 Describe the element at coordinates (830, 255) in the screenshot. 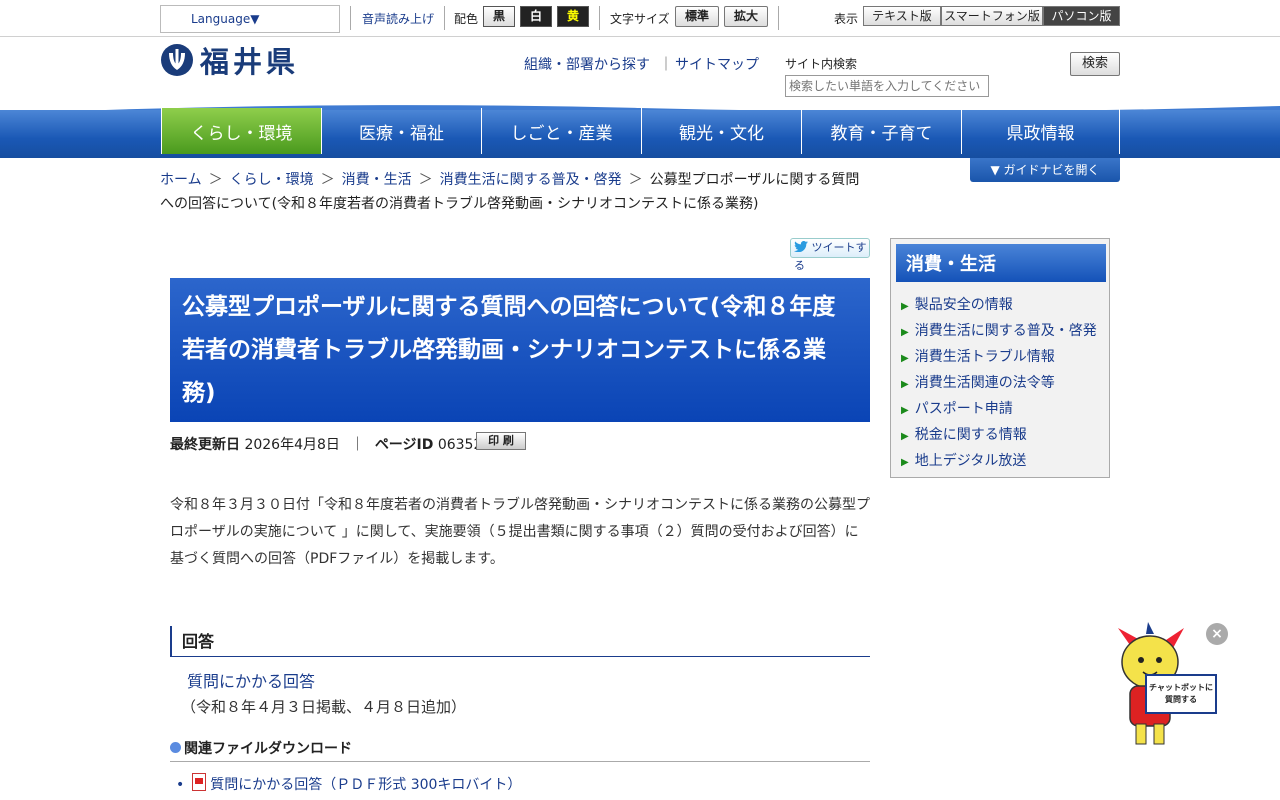

I see `tweet-button: ツイートする` at that location.